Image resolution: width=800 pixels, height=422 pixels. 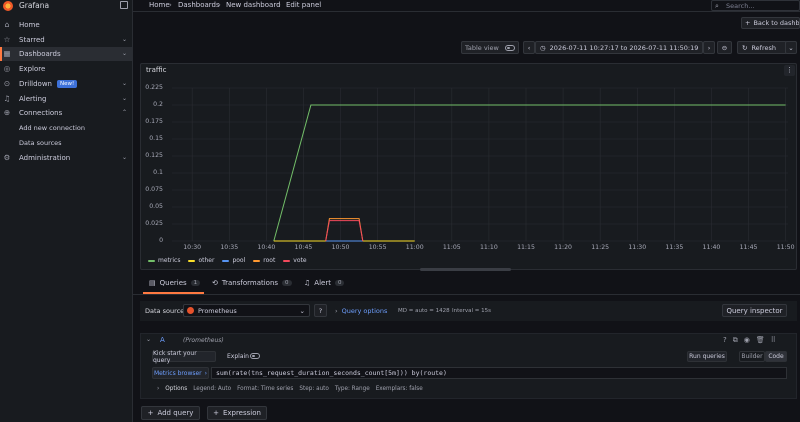 I want to click on legend-item-vote: vote, so click(x=295, y=260).